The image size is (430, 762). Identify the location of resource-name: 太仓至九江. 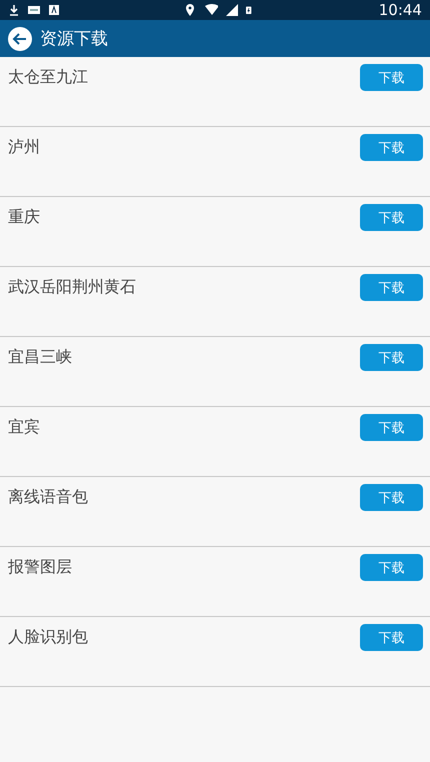
(48, 77).